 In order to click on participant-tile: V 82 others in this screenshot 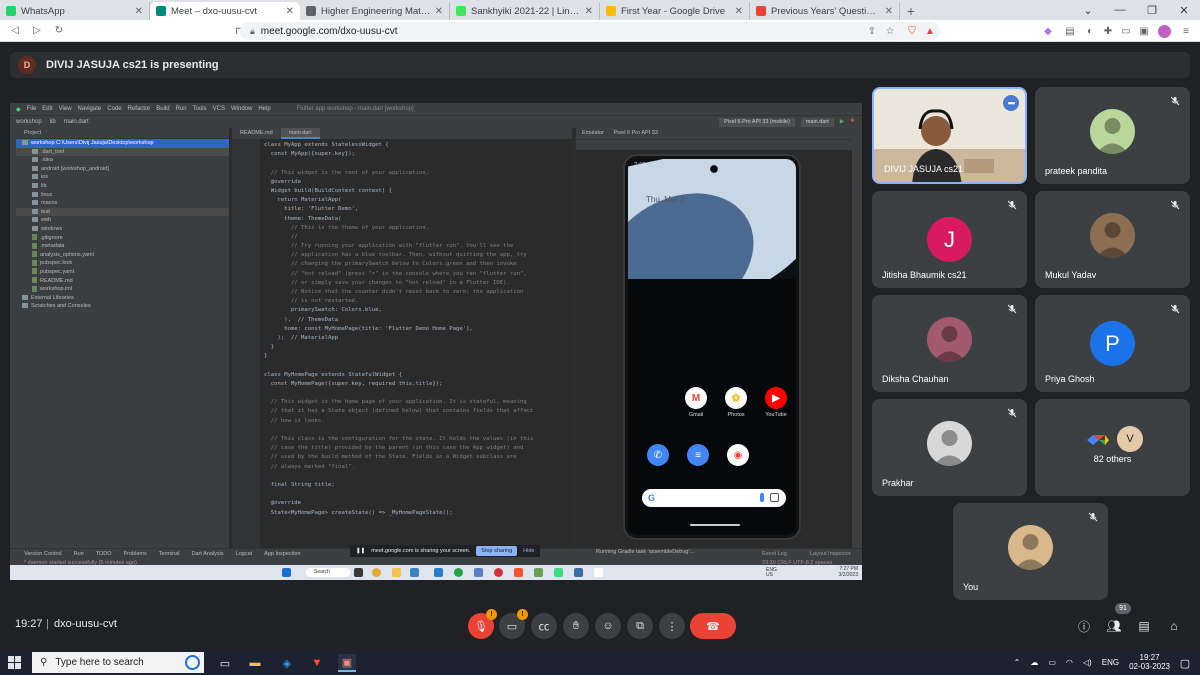, I will do `click(1112, 447)`.